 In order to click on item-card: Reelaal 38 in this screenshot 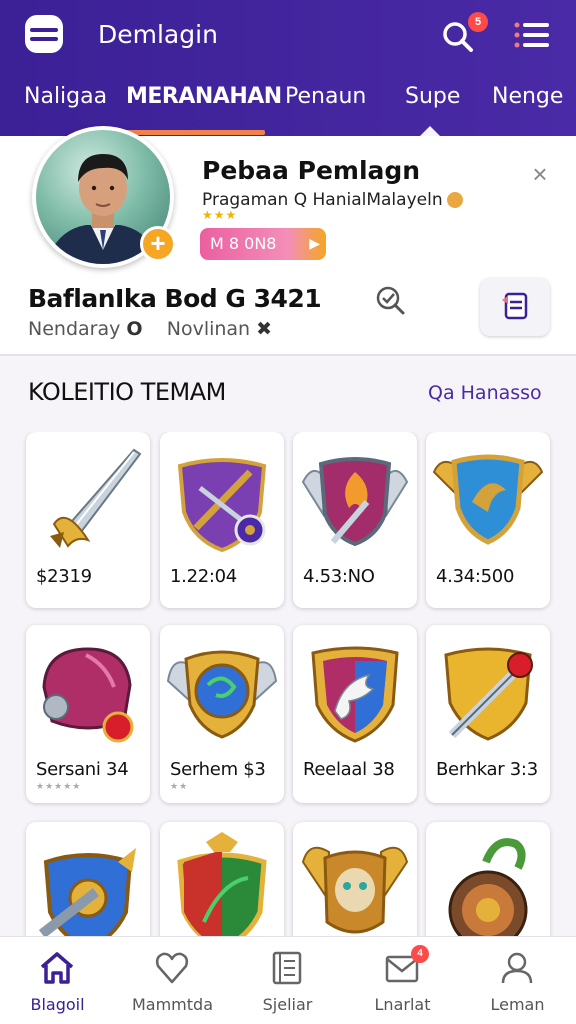, I will do `click(355, 714)`.